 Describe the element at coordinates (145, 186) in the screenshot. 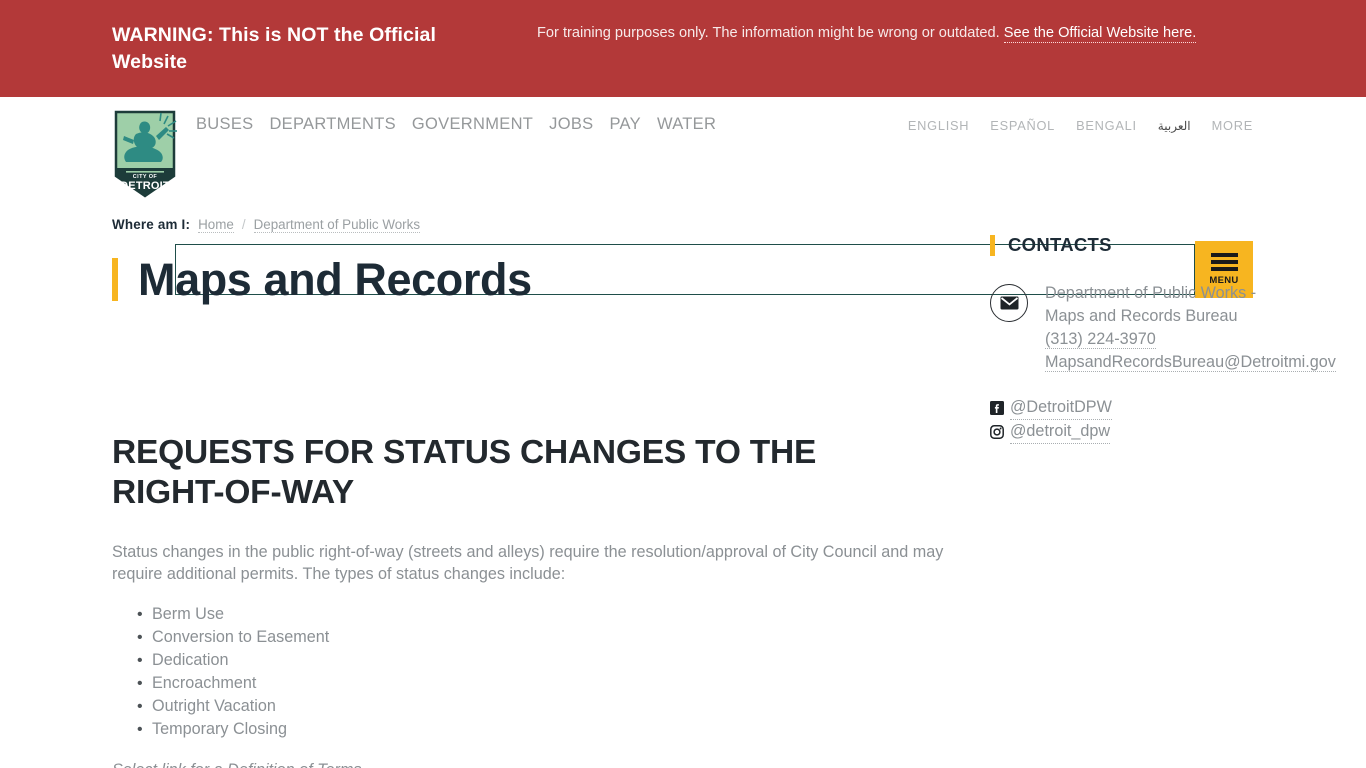

I see `svg-text: DETROIT` at that location.